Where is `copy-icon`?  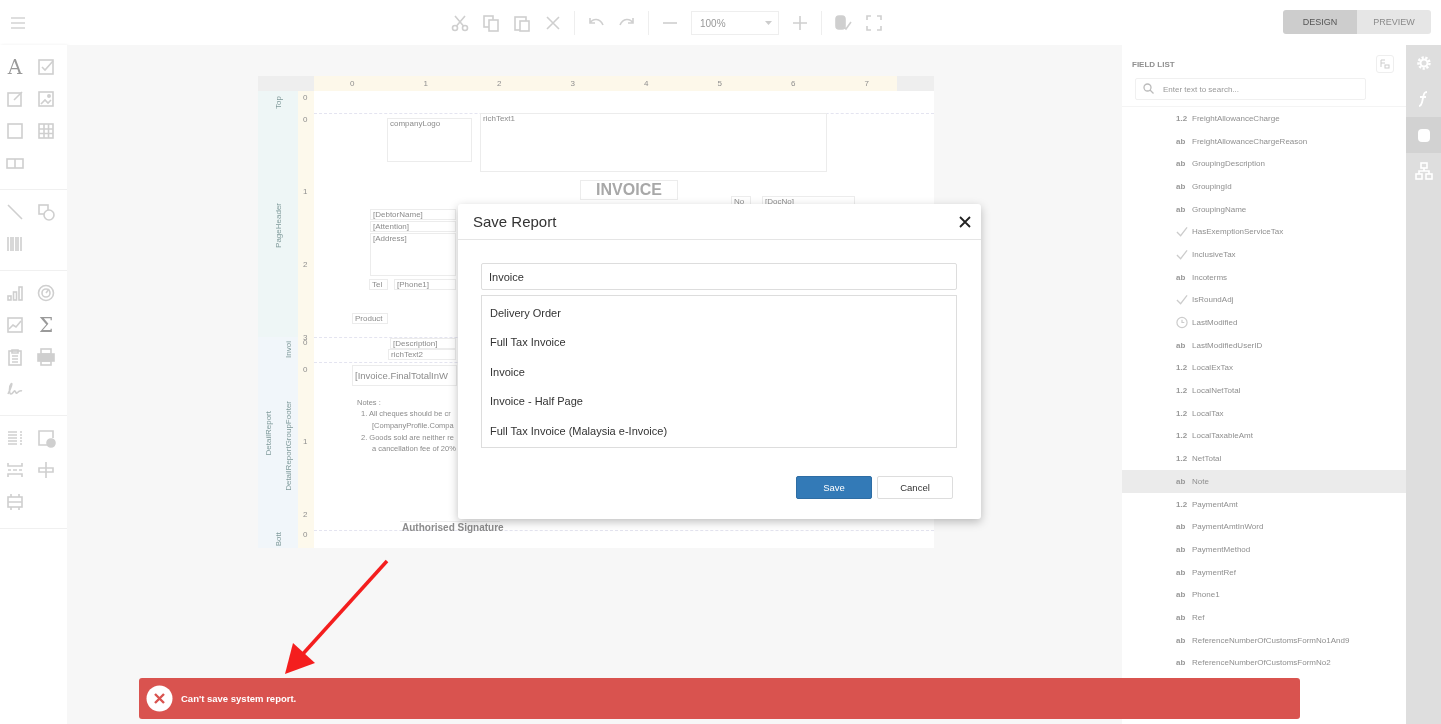 copy-icon is located at coordinates (491, 23).